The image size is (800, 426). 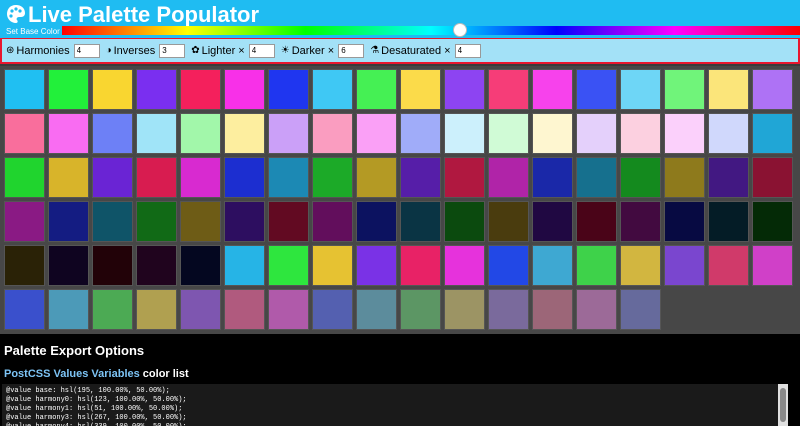 I want to click on harmonies-count-input, so click(x=86, y=50).